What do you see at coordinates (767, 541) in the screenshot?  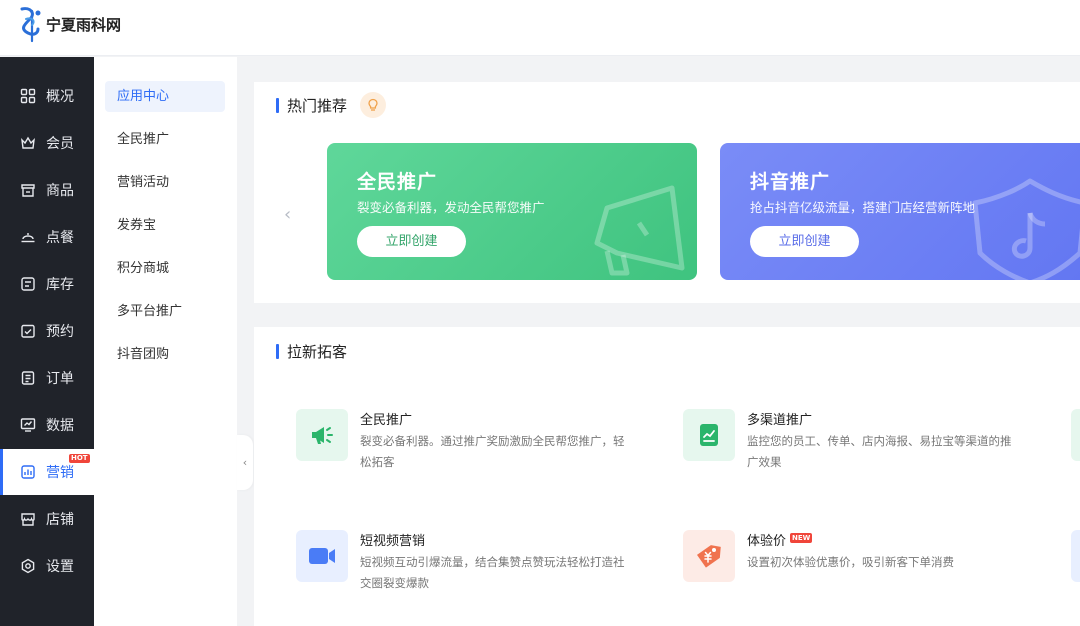 I see `feature-name-text: 体验价` at bounding box center [767, 541].